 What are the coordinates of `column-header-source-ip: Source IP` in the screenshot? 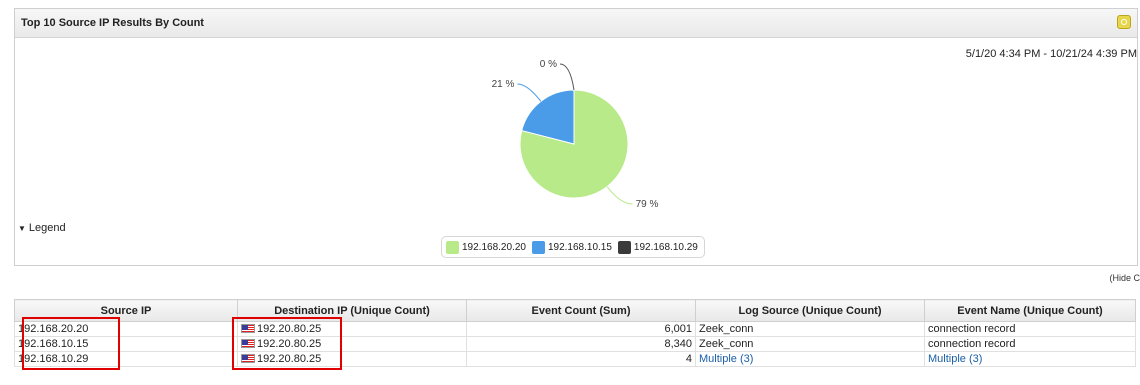 It's located at (126, 310).